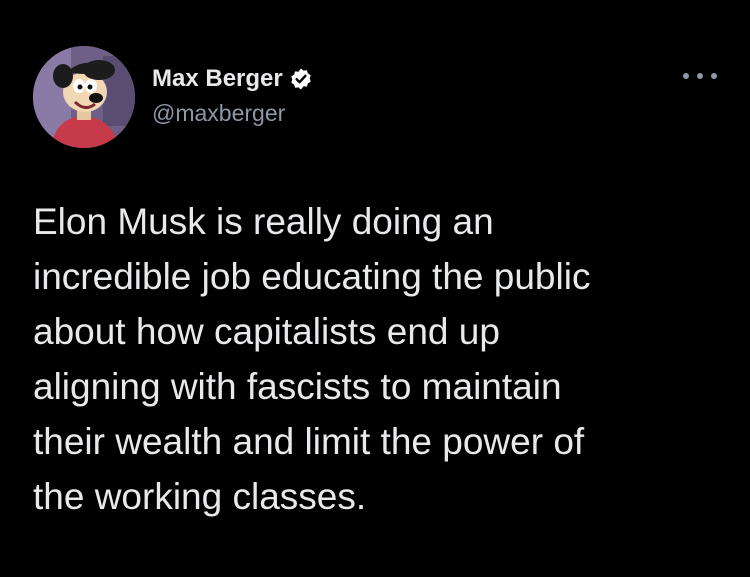 The height and width of the screenshot is (577, 750). What do you see at coordinates (263, 221) in the screenshot?
I see `tweet-text-line: Elon Musk is really doing an` at bounding box center [263, 221].